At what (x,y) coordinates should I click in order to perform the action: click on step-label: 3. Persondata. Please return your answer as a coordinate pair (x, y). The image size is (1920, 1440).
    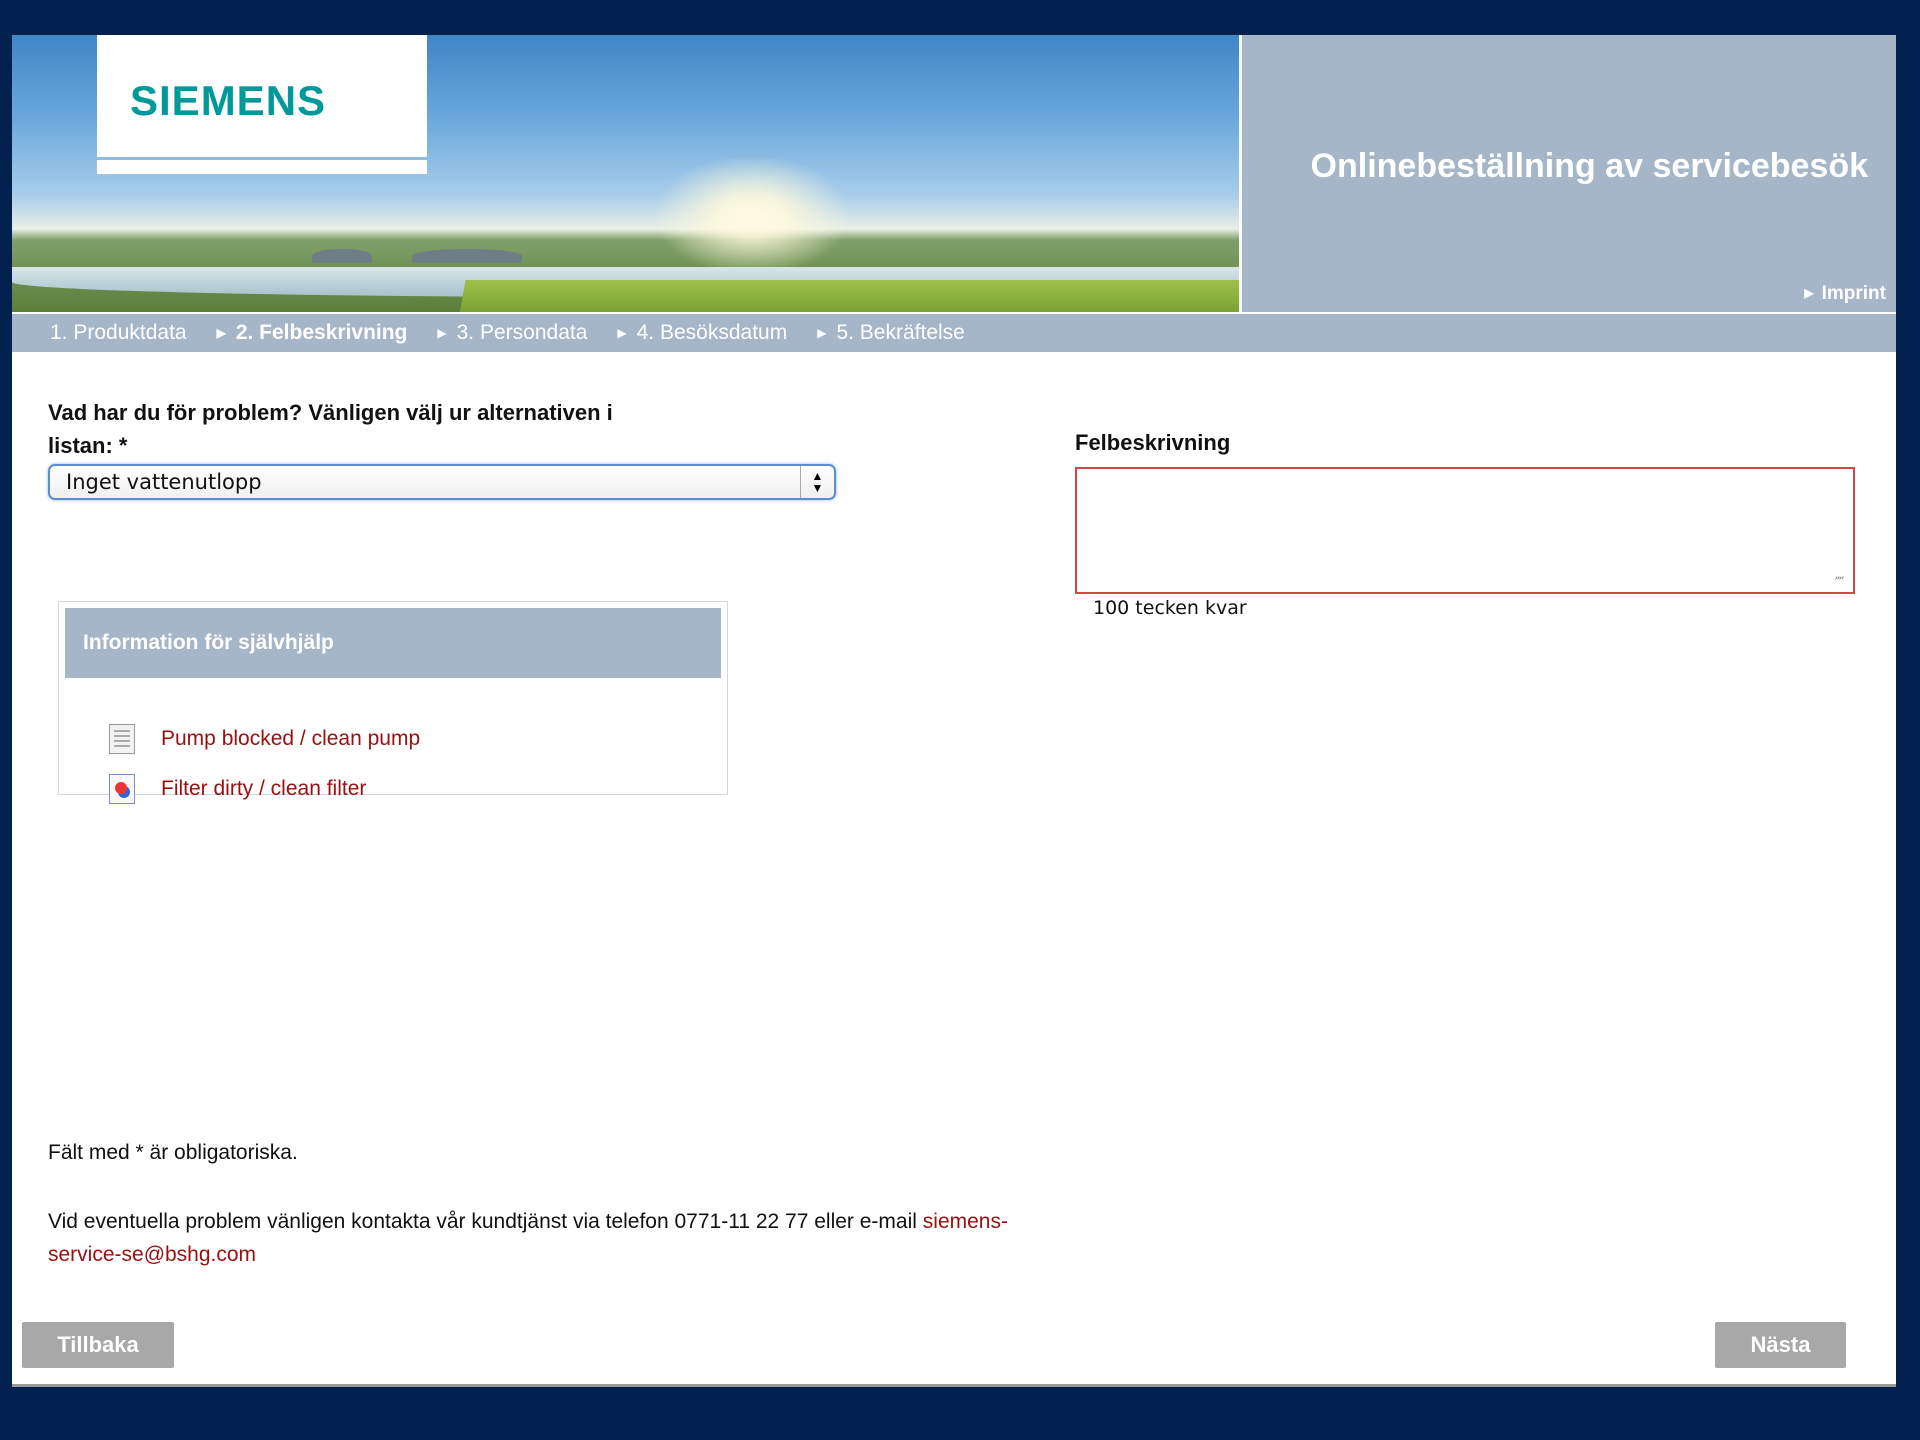
    Looking at the image, I should click on (522, 332).